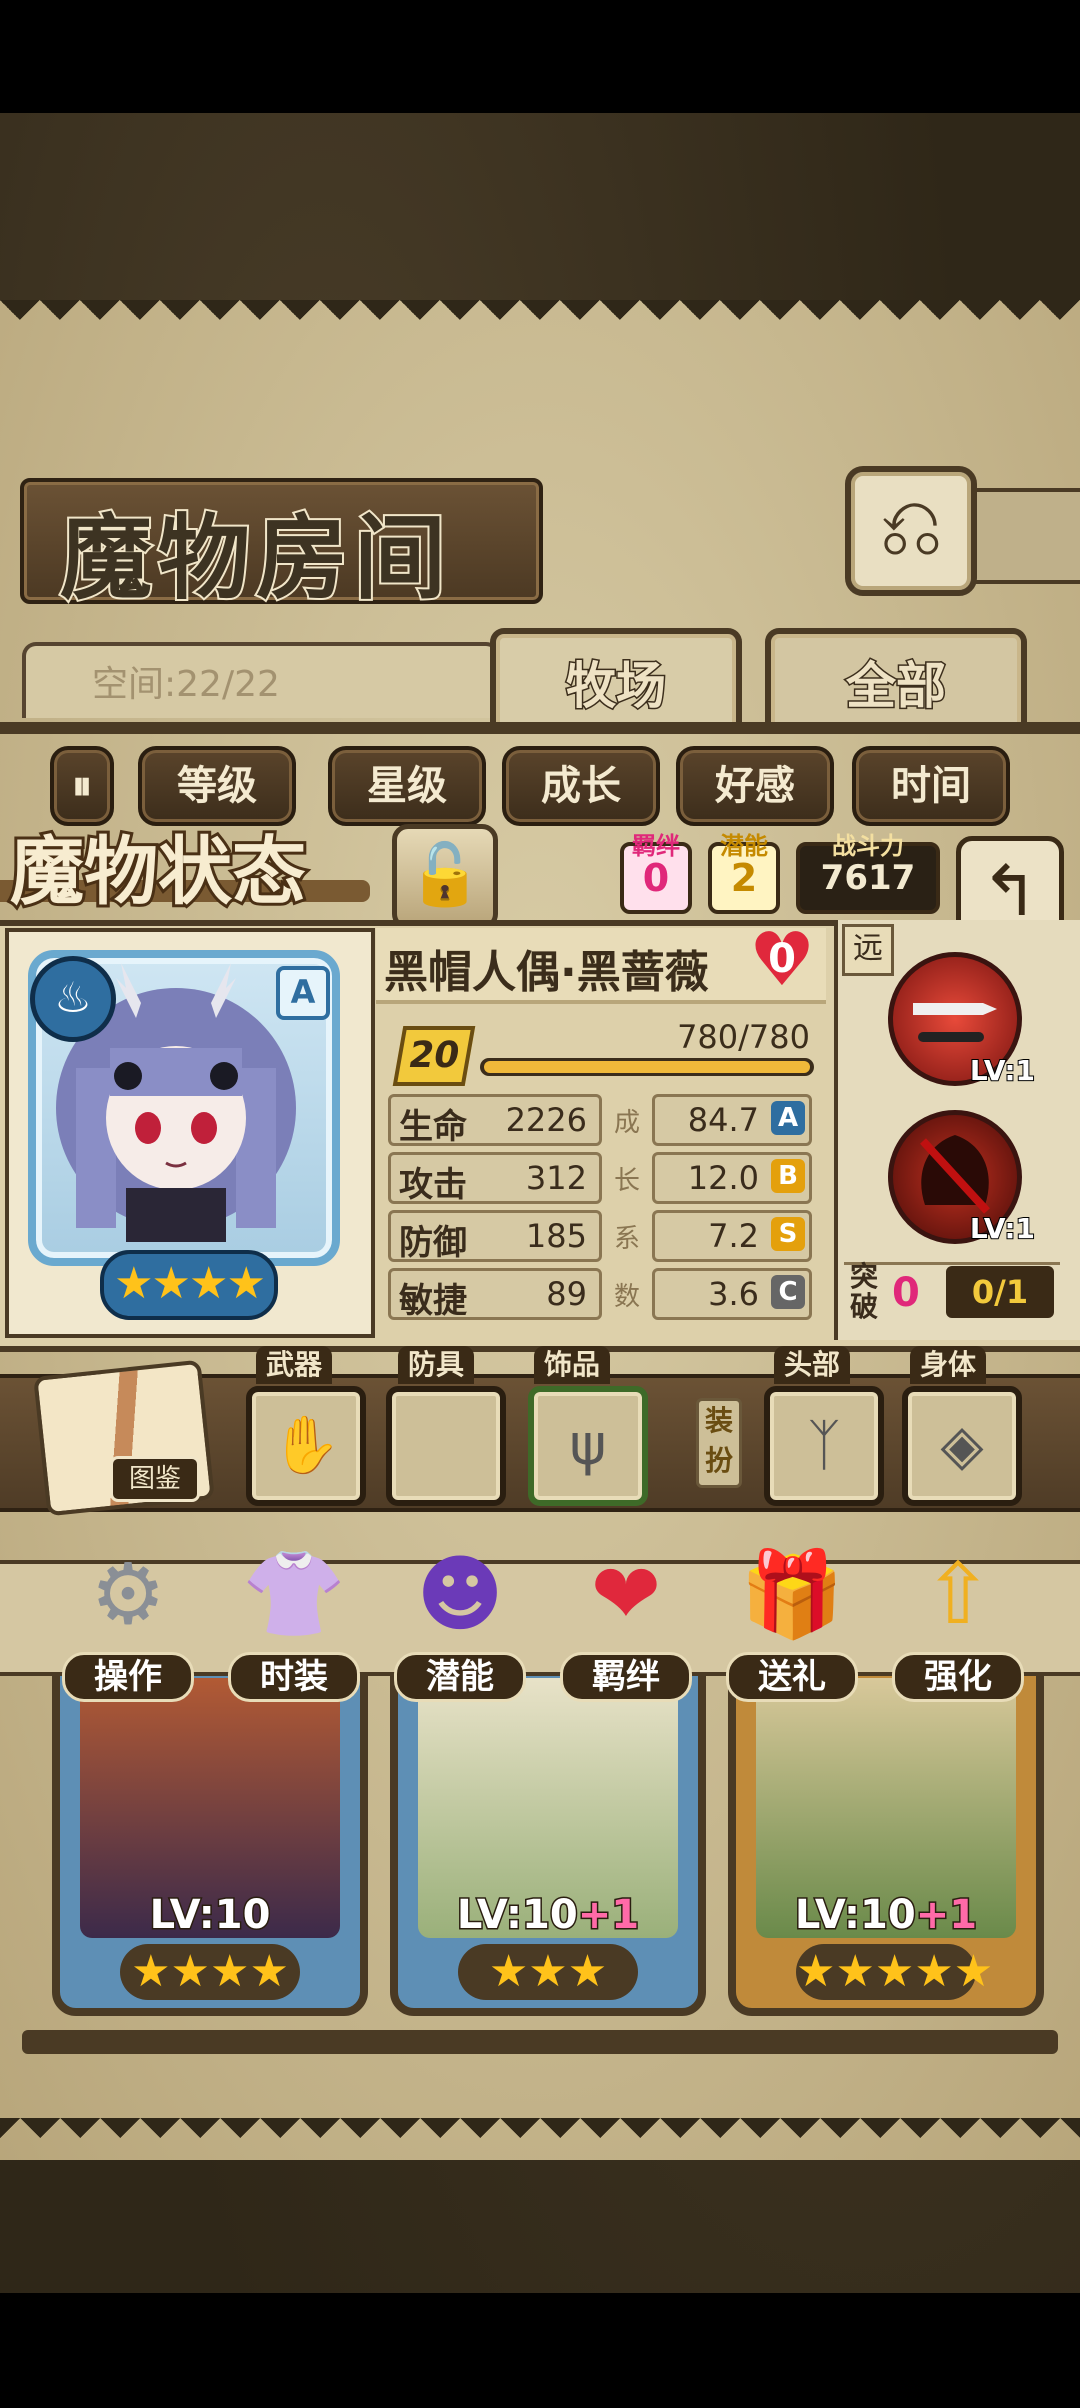 Image resolution: width=1080 pixels, height=2408 pixels. Describe the element at coordinates (911, 526) in the screenshot. I see `return-arrow-icon: ⎌` at that location.